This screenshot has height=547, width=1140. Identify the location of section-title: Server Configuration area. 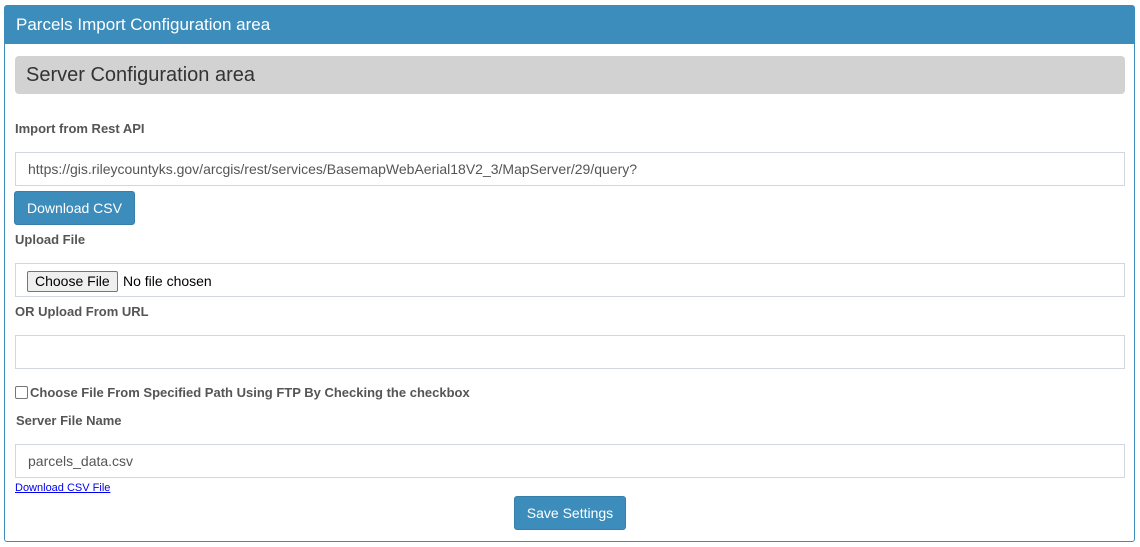
(570, 75).